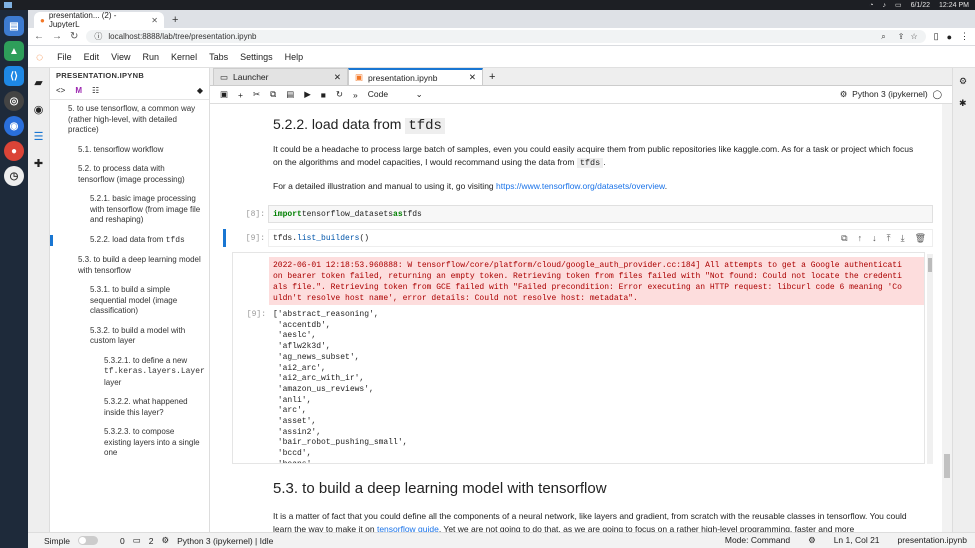 The height and width of the screenshot is (548, 975). I want to click on launcher-icon: ▭, so click(224, 76).